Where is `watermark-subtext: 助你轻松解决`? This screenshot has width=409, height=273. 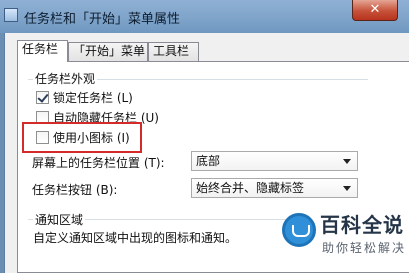 watermark-subtext: 助你轻松解决 is located at coordinates (364, 248).